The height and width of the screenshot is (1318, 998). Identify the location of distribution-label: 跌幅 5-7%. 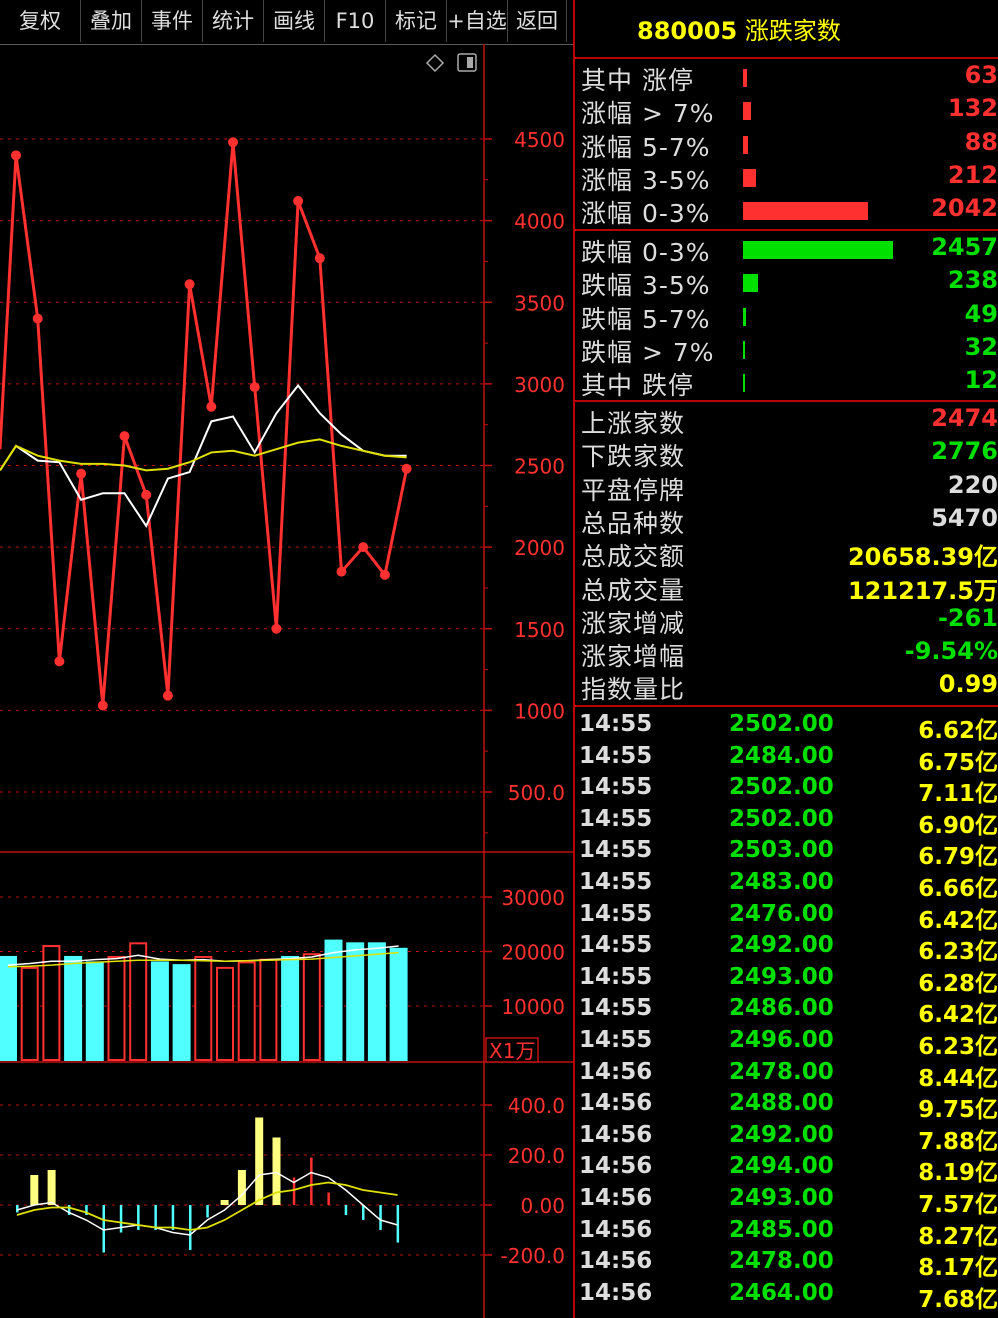
(646, 319).